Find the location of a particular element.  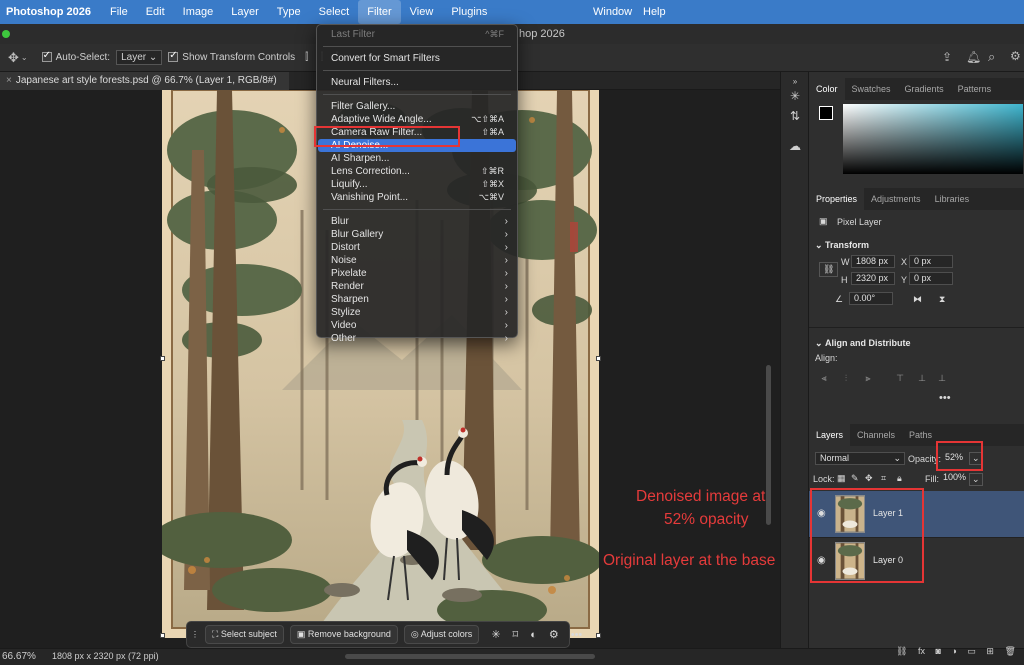

creative-cloud-icon: ☁ is located at coordinates (795, 146).